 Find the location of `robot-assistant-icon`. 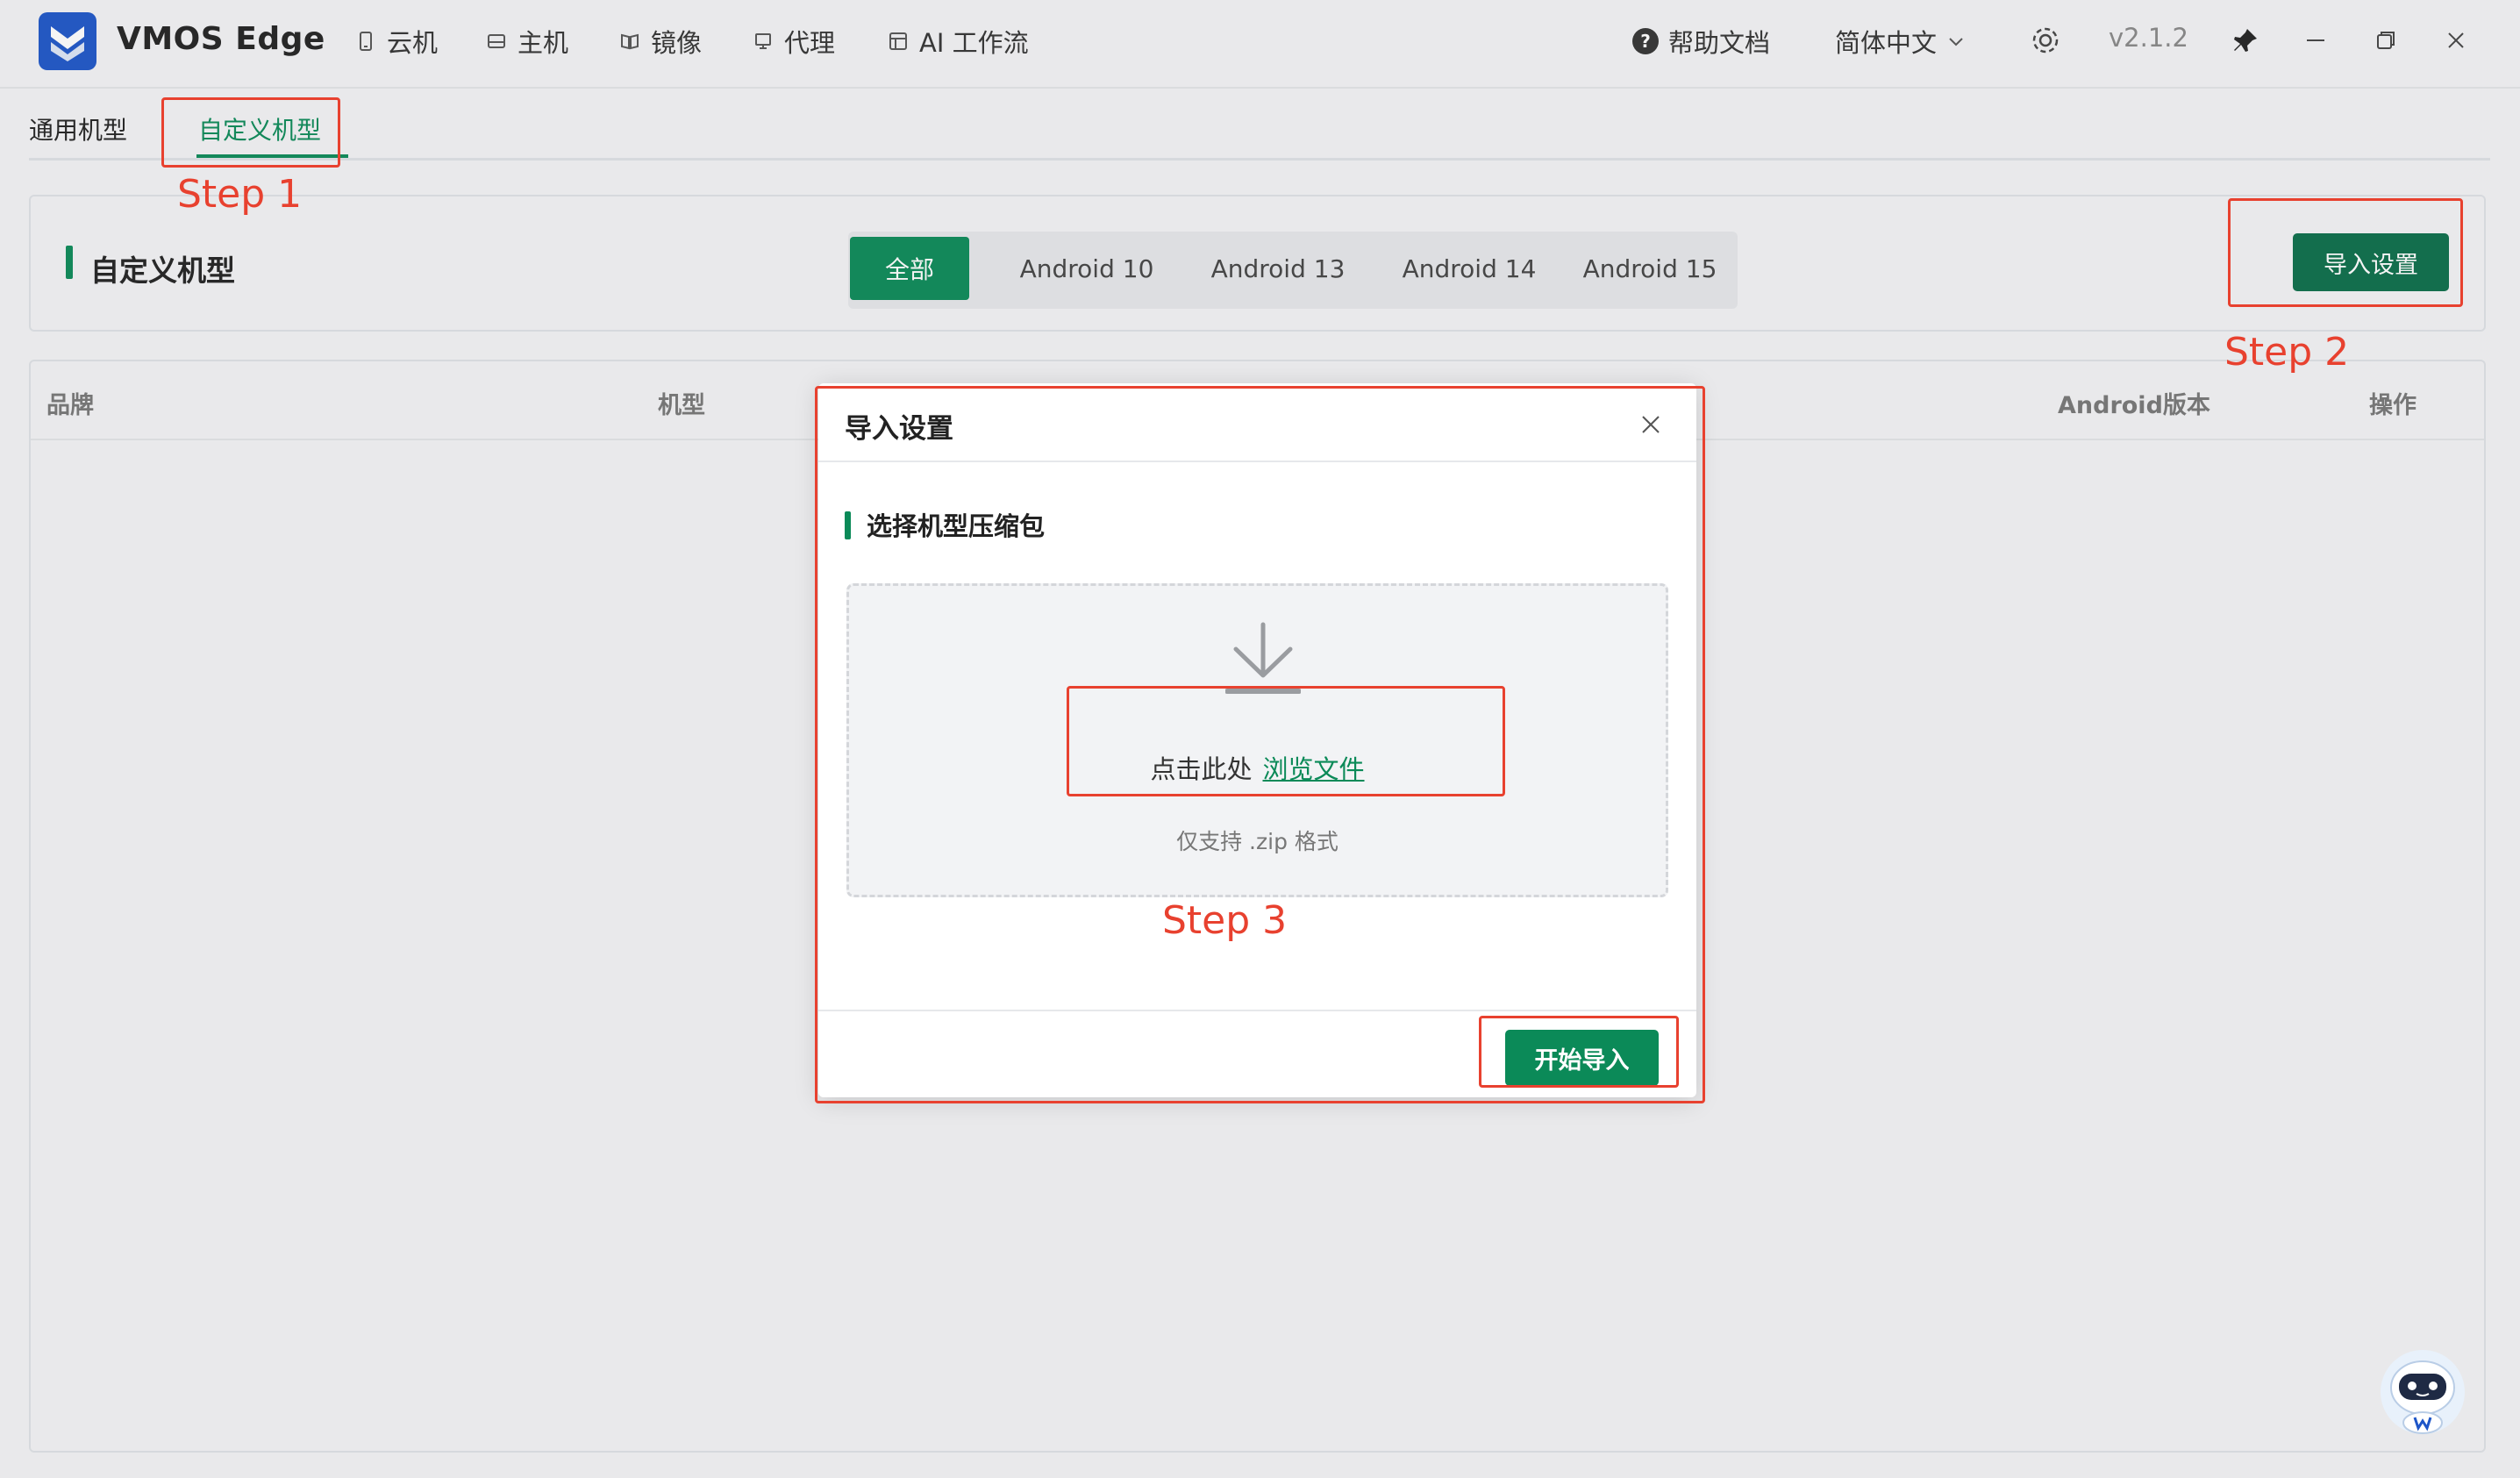

robot-assistant-icon is located at coordinates (2423, 1392).